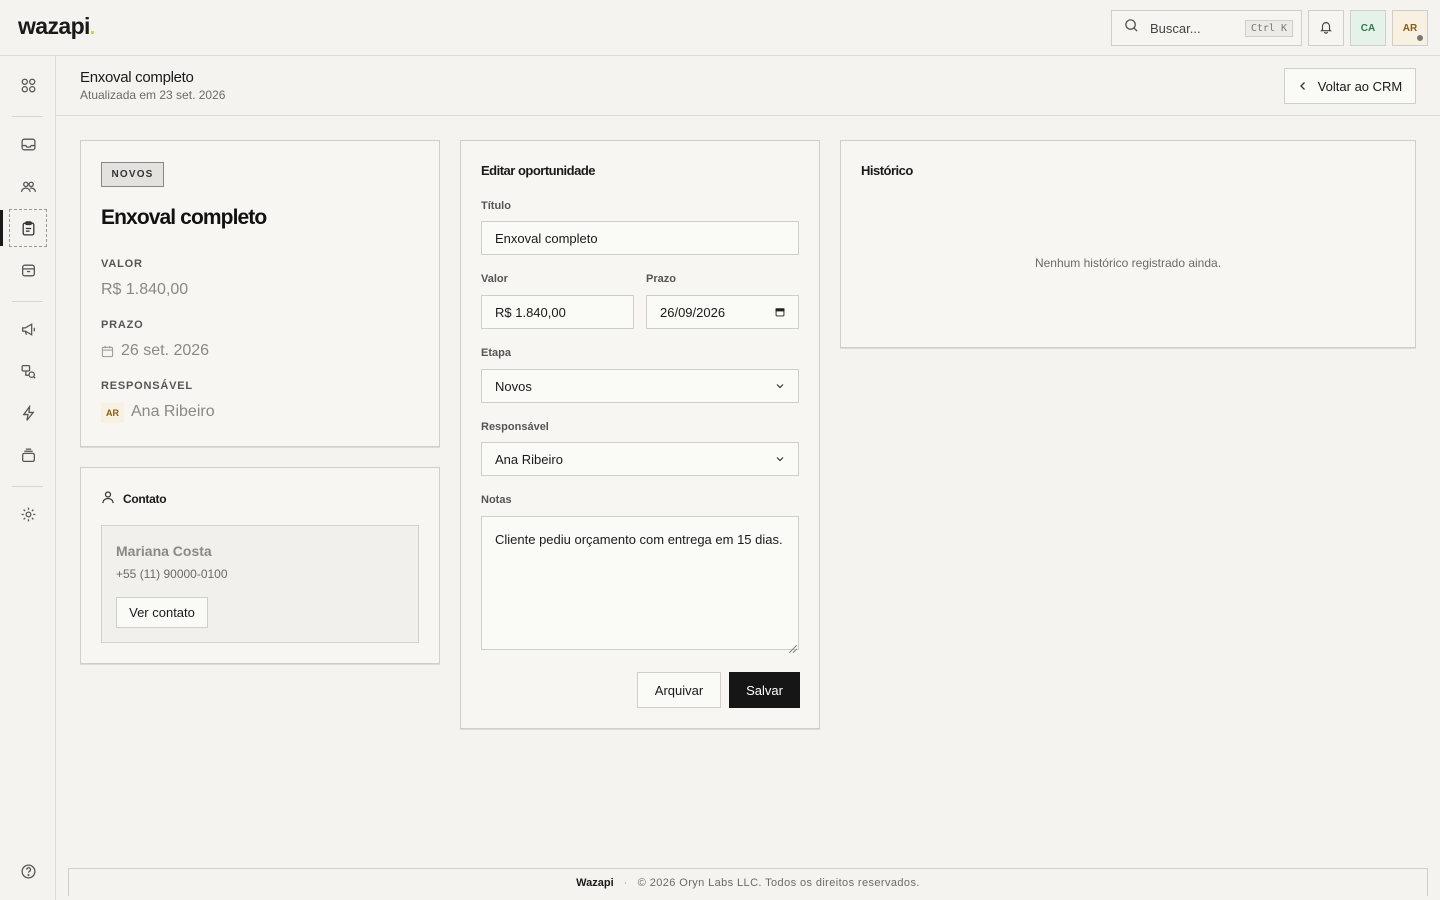  I want to click on clipboard-icon, so click(28, 228).